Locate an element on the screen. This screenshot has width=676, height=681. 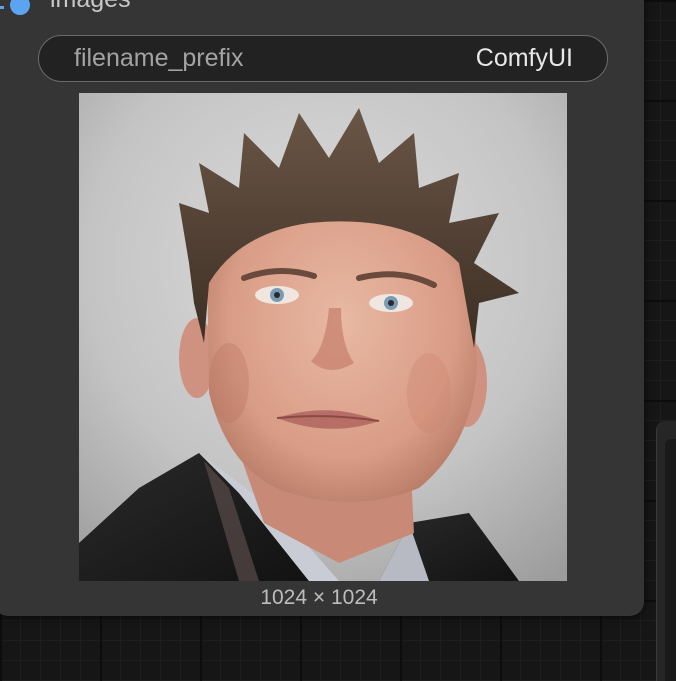
widget-value: ComfyUI is located at coordinates (524, 58).